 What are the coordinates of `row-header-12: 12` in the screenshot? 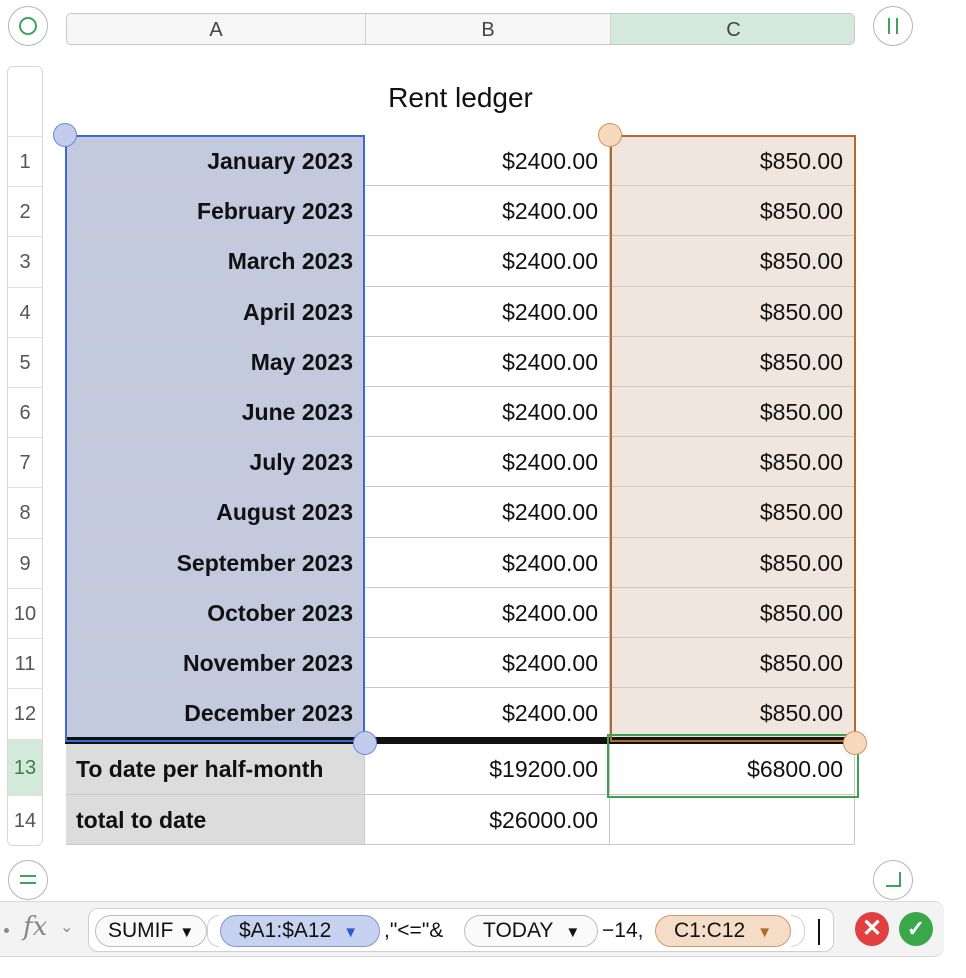 It's located at (25, 713).